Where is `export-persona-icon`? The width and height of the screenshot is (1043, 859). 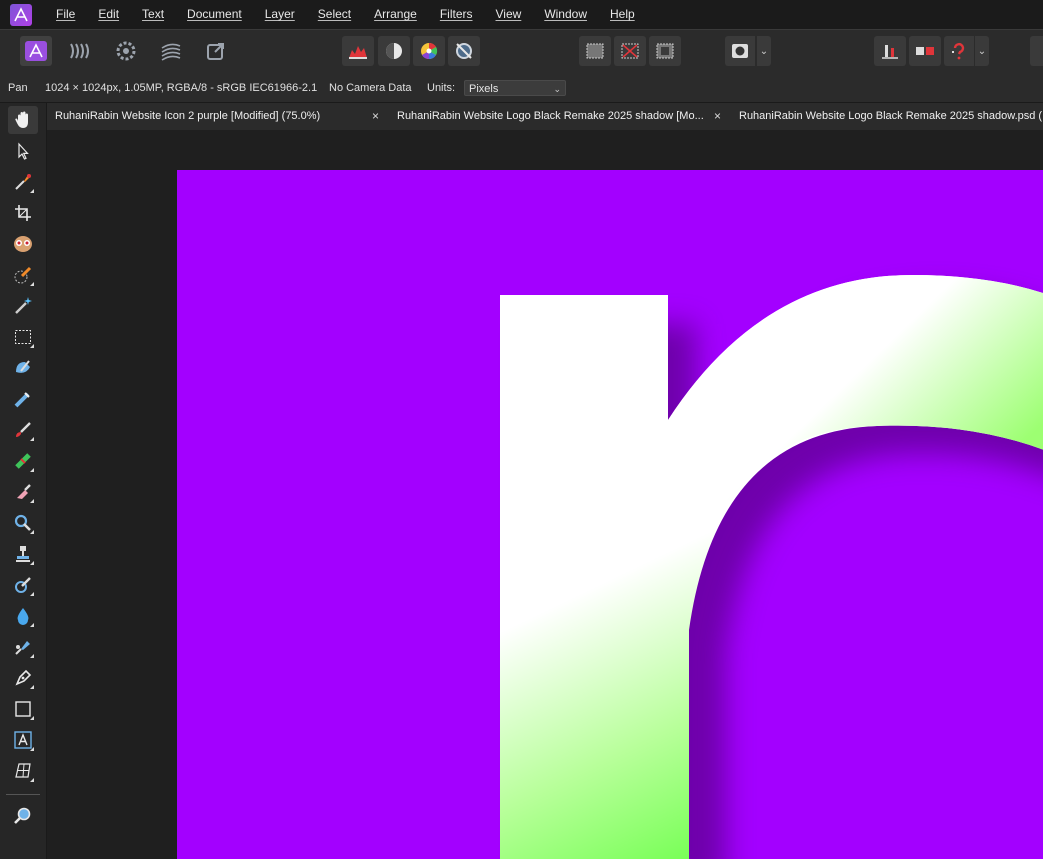 export-persona-icon is located at coordinates (216, 51).